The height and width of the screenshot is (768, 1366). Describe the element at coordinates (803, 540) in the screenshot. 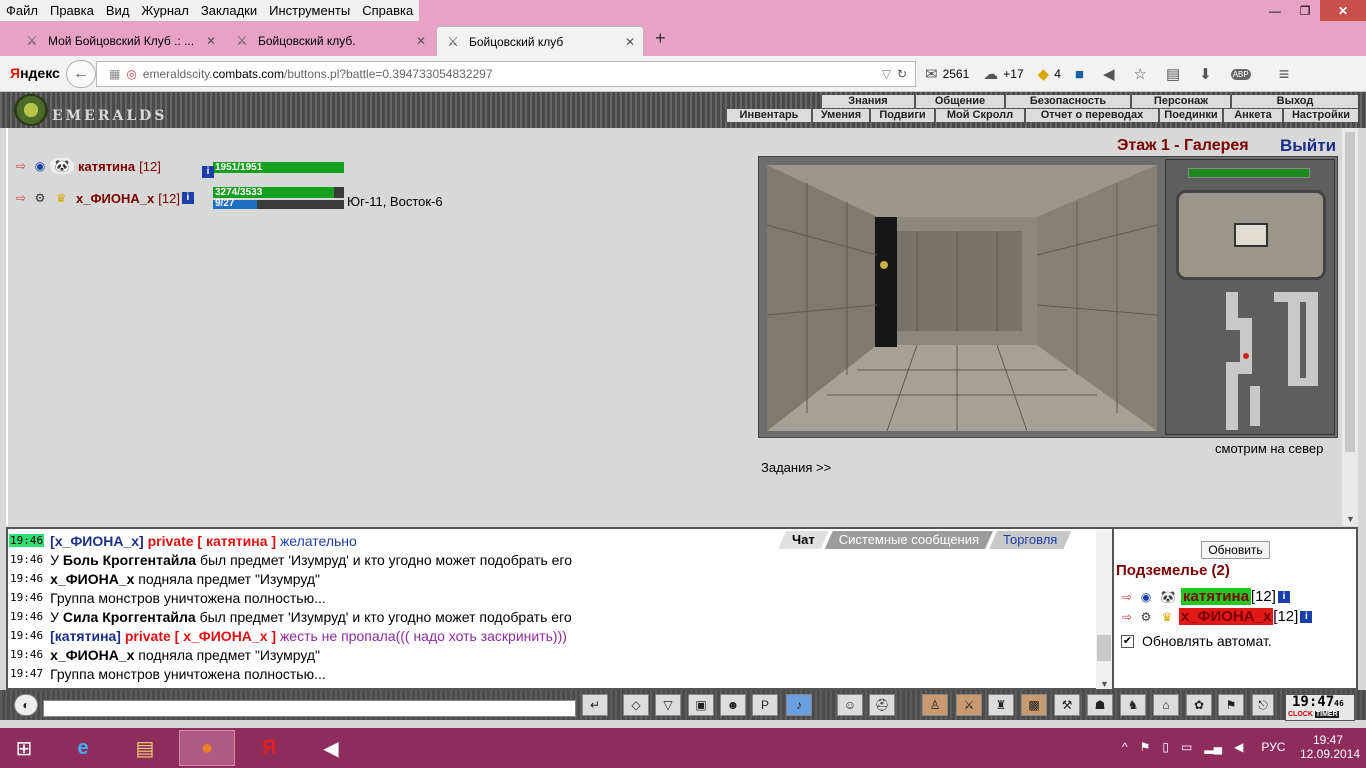

I see `tab-chat: Чат` at that location.